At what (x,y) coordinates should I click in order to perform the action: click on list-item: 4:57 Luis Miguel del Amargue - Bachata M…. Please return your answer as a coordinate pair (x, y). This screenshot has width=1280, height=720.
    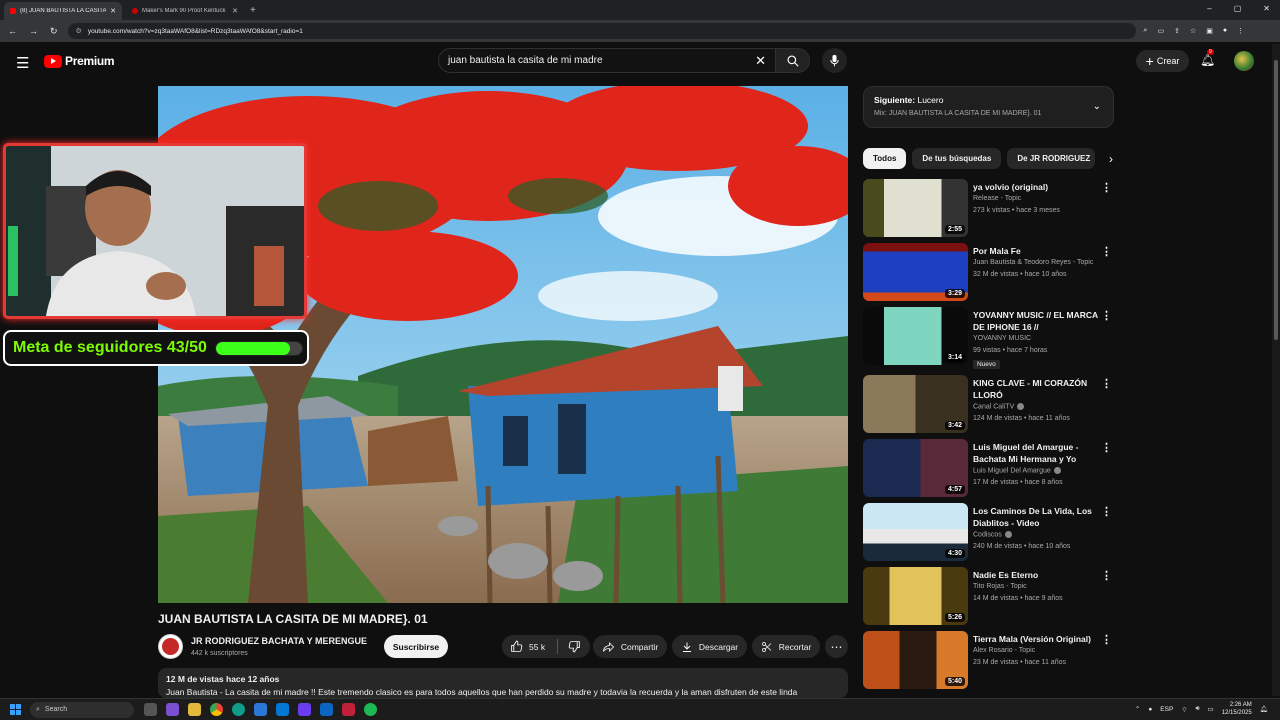
    Looking at the image, I should click on (990, 468).